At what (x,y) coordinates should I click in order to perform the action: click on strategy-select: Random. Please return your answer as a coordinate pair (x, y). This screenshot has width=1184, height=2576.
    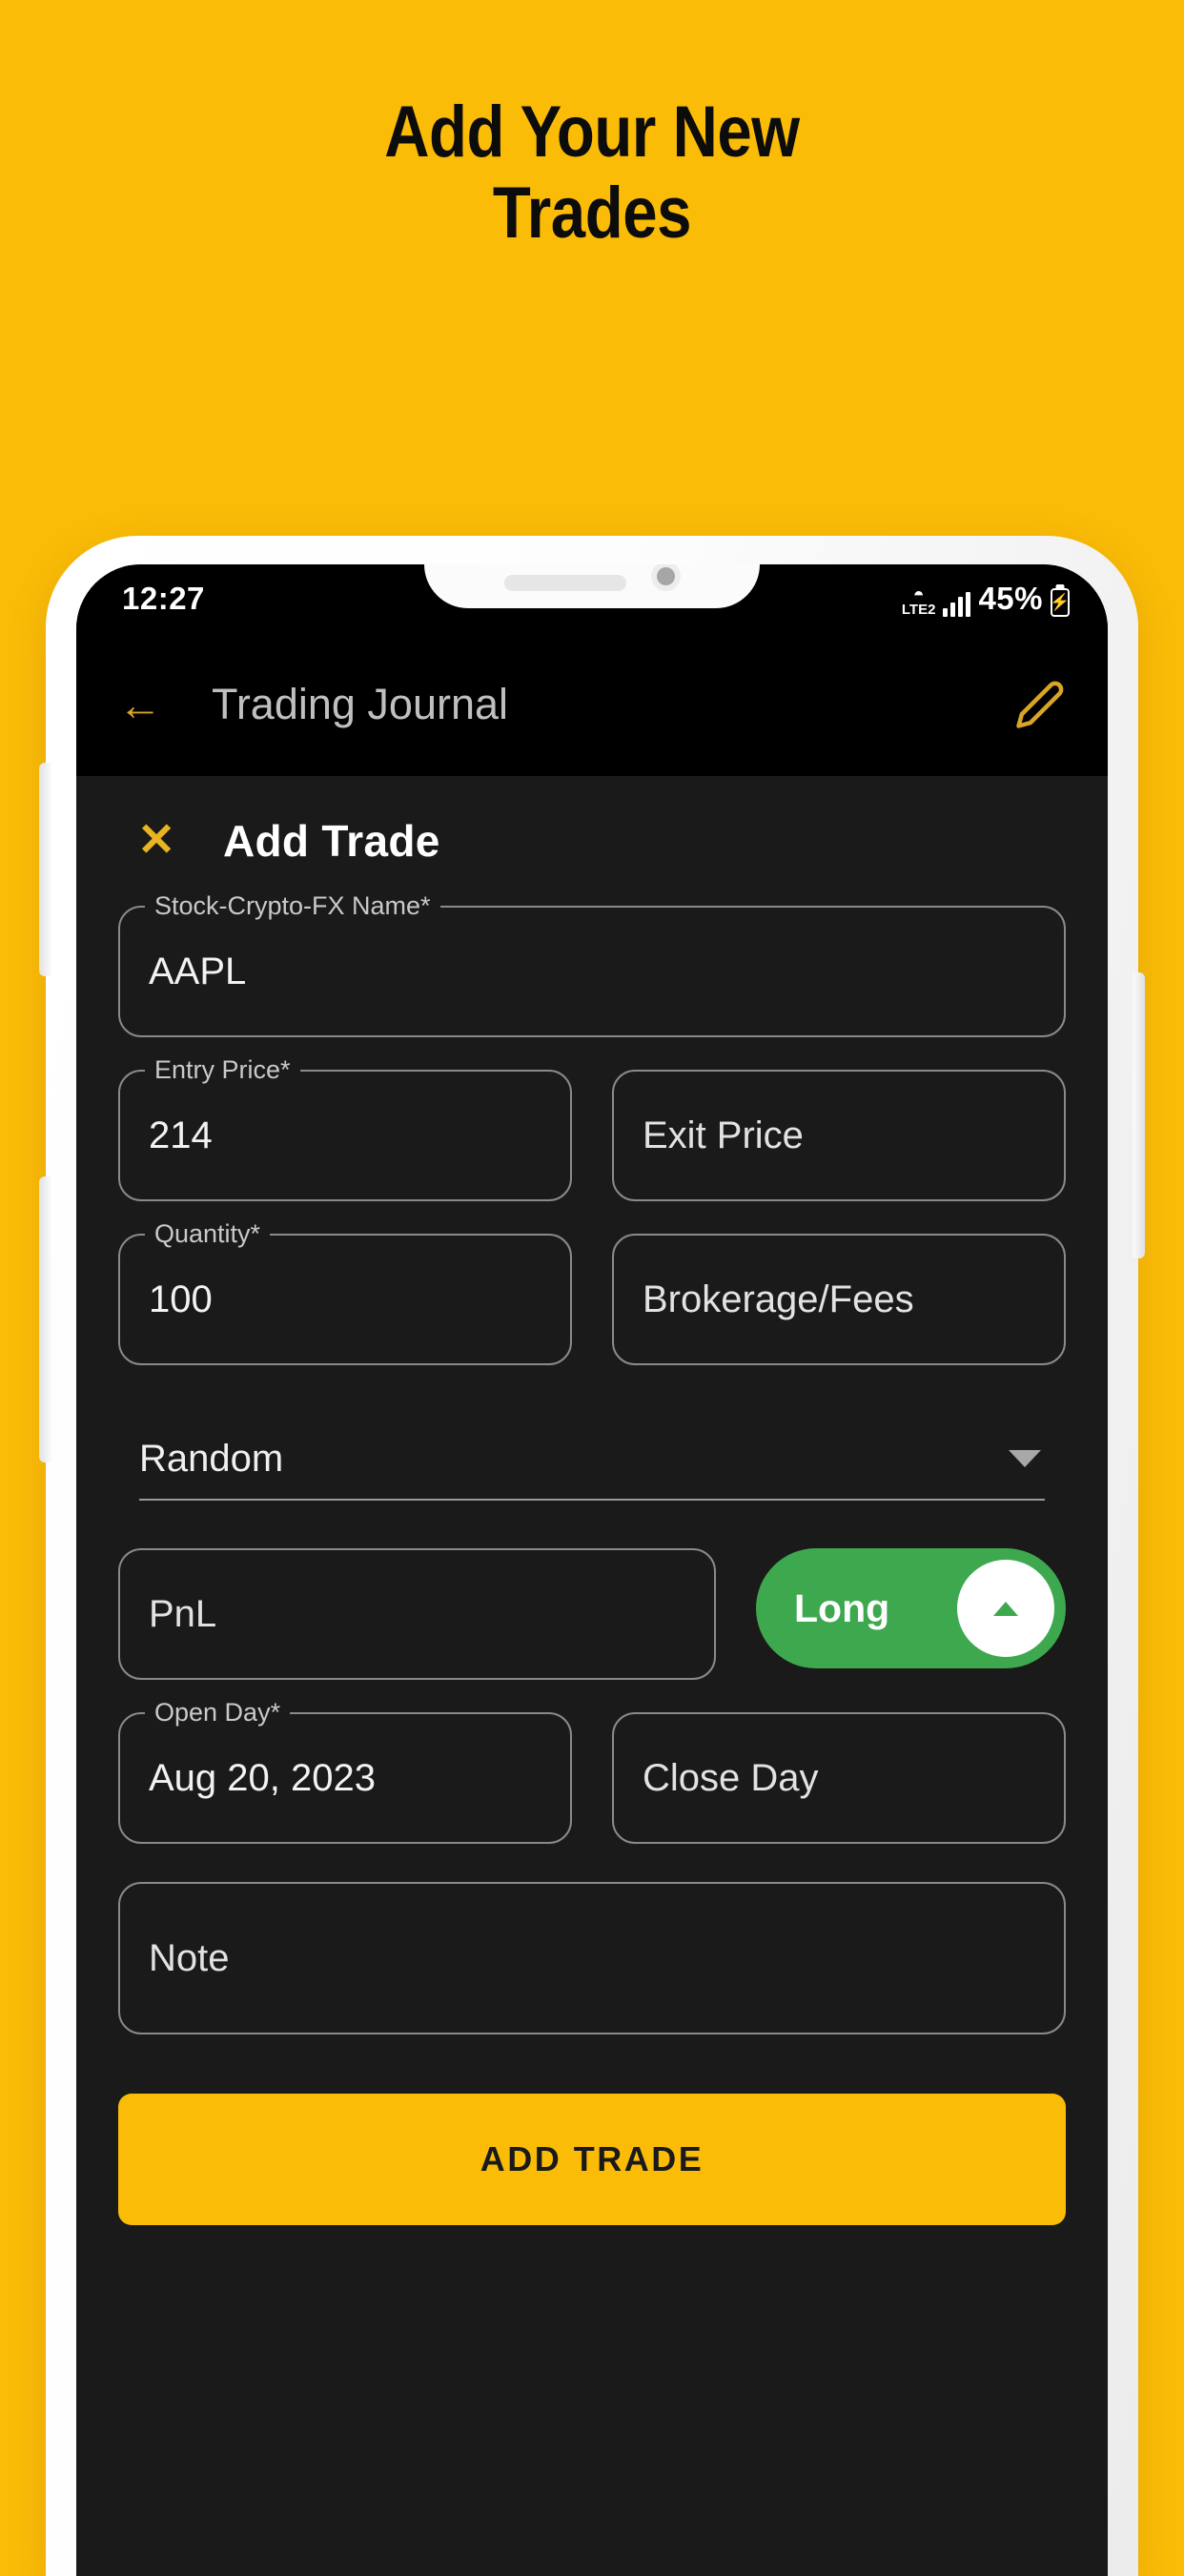
    Looking at the image, I should click on (592, 1460).